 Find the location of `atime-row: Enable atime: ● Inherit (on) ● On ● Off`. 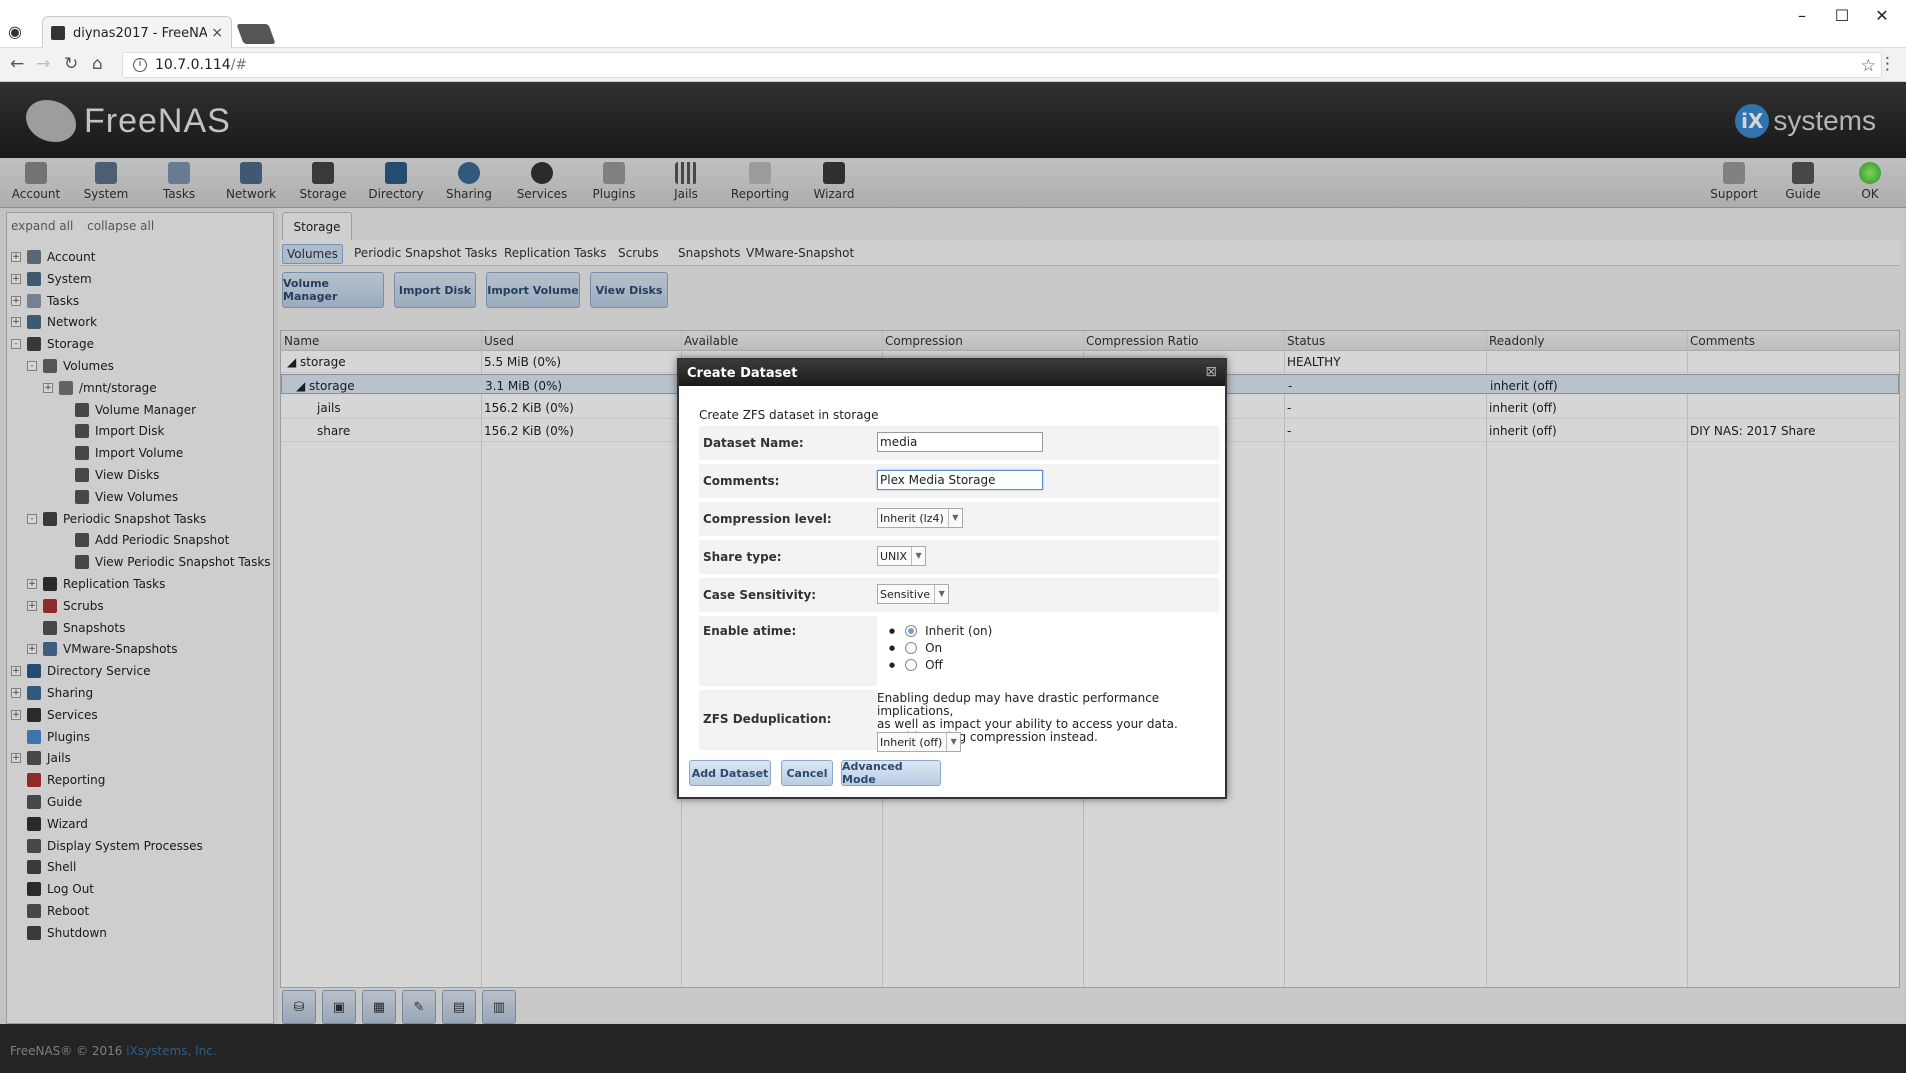

atime-row: Enable atime: ● Inherit (on) ● On ● Off is located at coordinates (959, 651).